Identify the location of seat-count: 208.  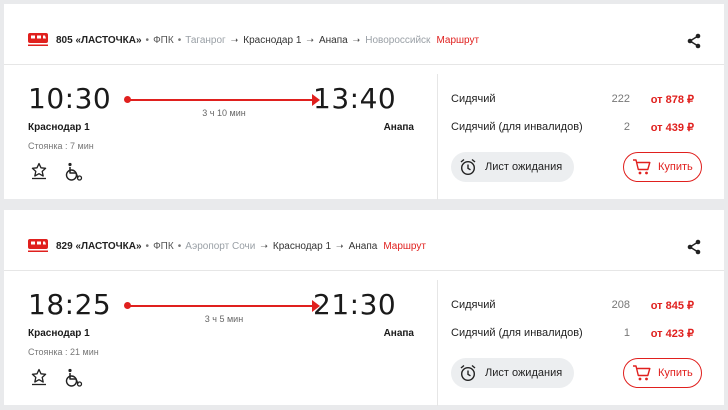
(620, 305).